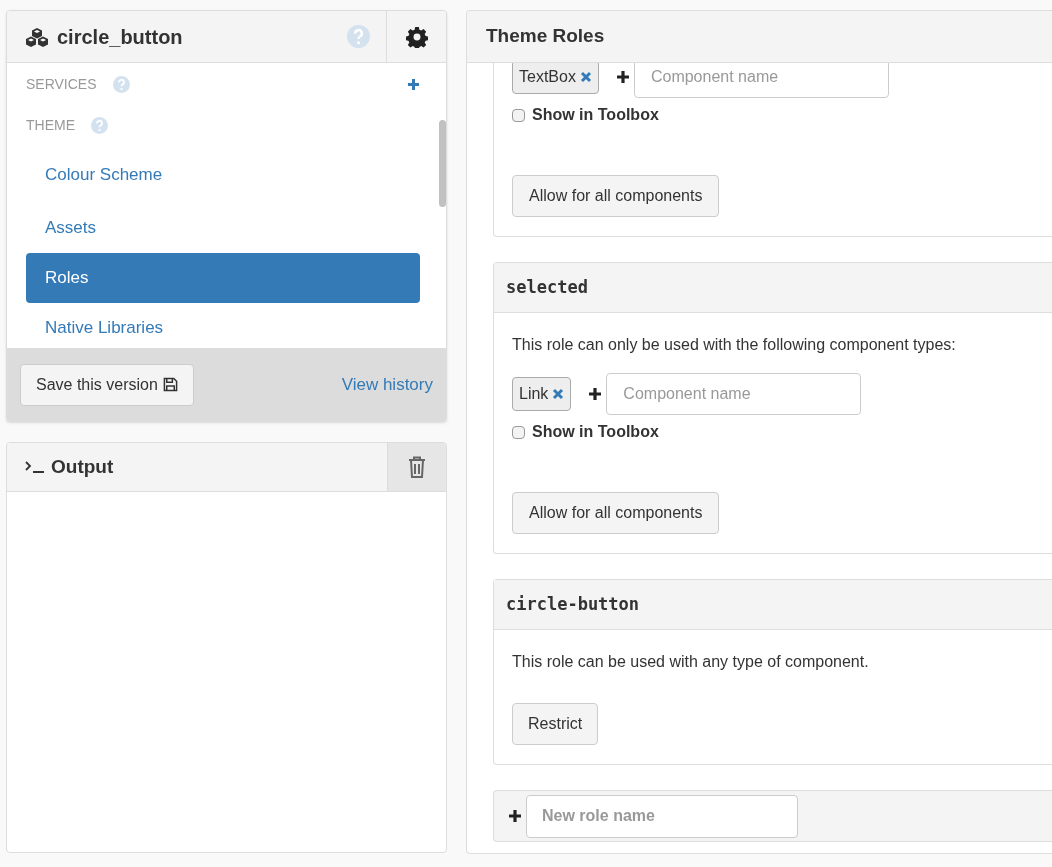 The image size is (1052, 867). What do you see at coordinates (573, 604) in the screenshot?
I see `role-name: circle-button` at bounding box center [573, 604].